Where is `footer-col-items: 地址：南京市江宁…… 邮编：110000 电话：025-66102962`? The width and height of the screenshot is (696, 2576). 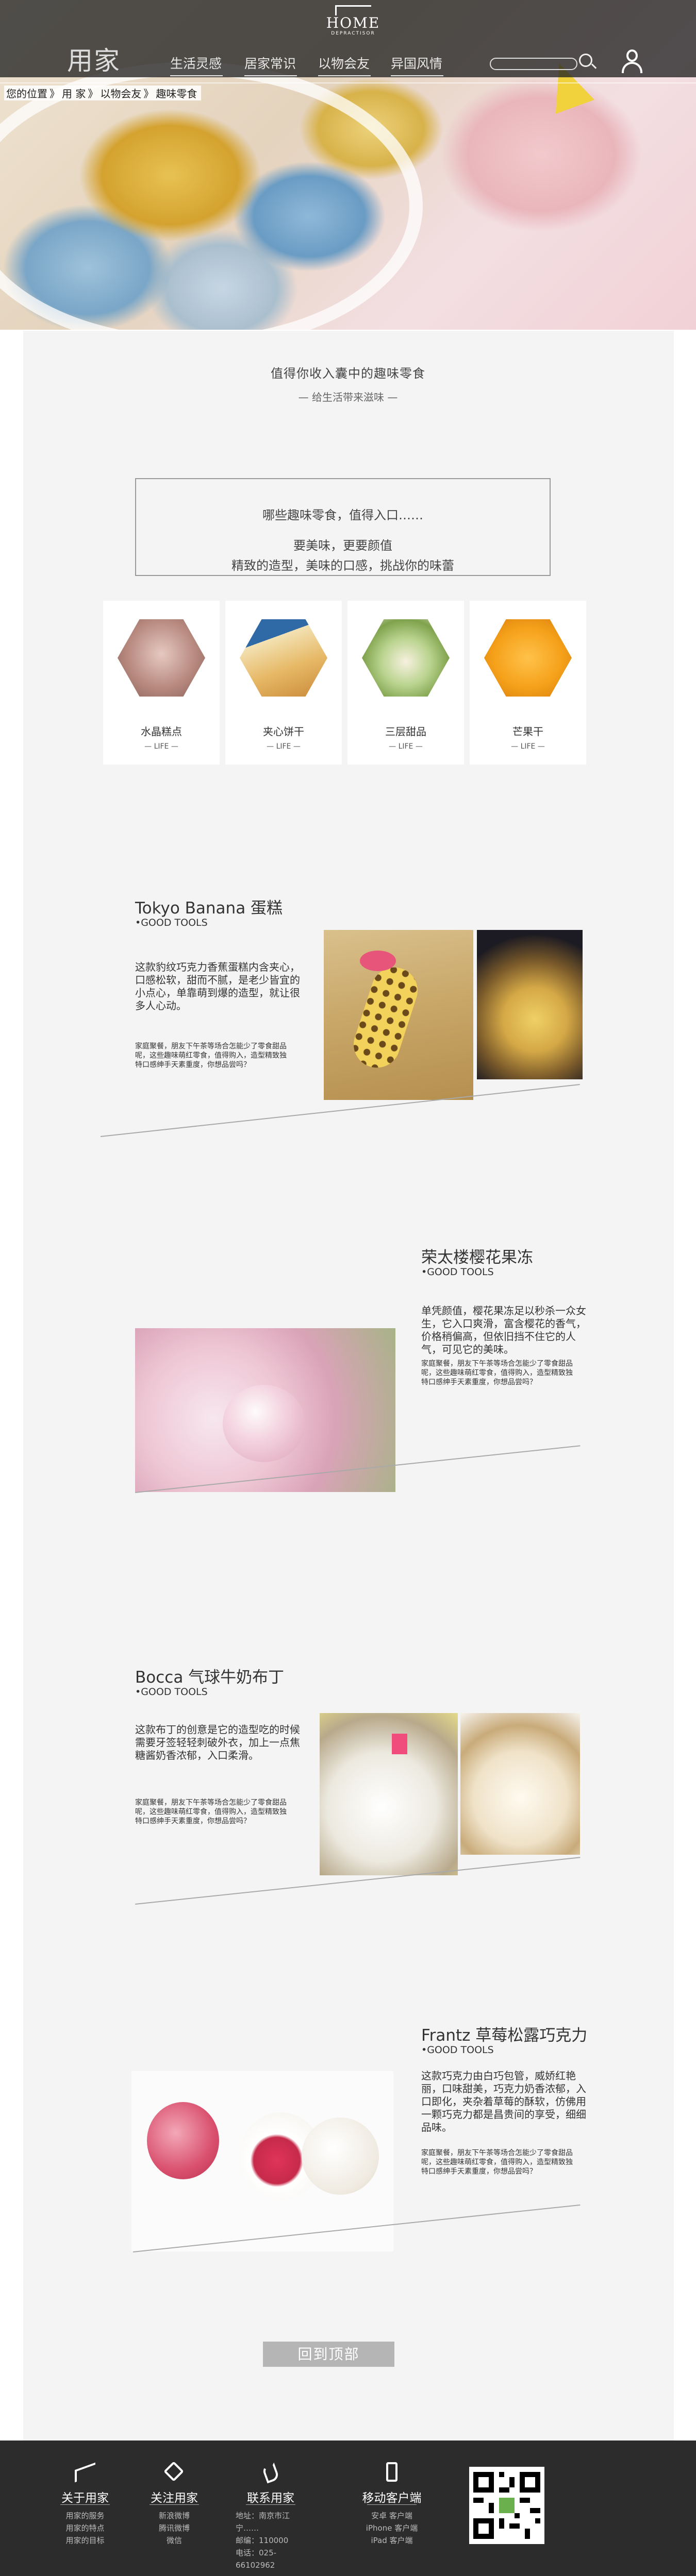 footer-col-items: 地址：南京市江宁…… 邮编：110000 电话：025-66102962 is located at coordinates (270, 2540).